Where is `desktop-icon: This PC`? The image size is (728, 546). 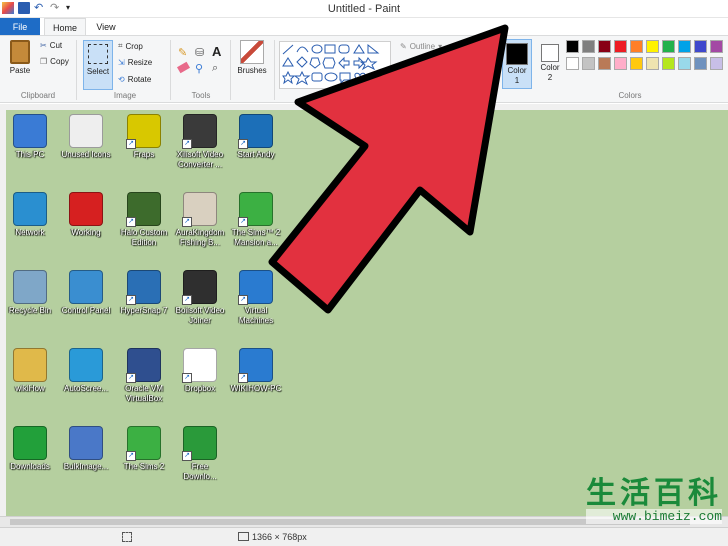 desktop-icon: This PC is located at coordinates (31, 137).